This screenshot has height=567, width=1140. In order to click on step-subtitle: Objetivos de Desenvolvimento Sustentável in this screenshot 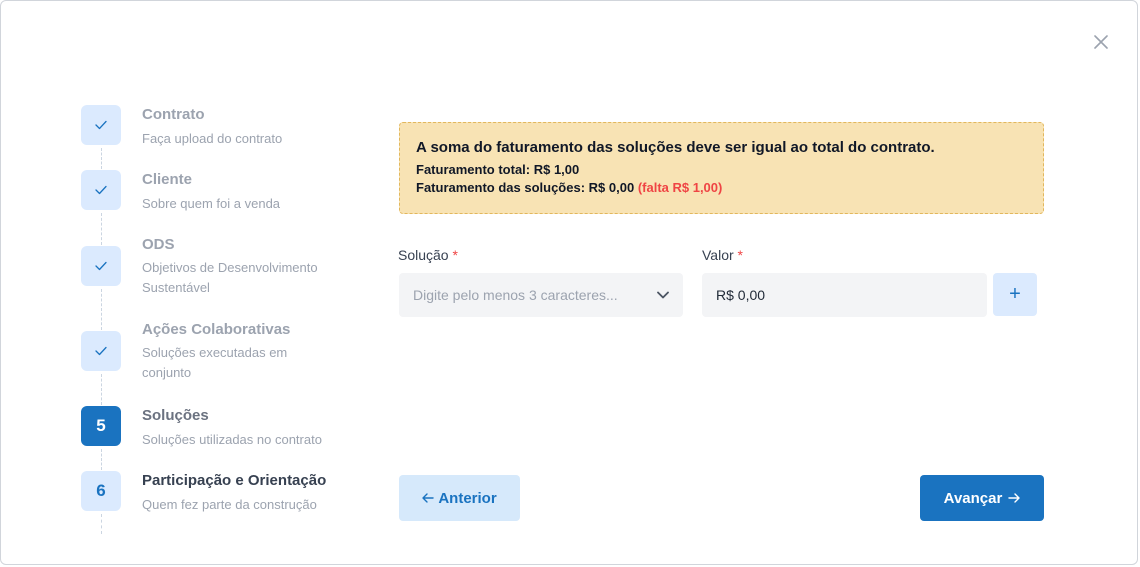, I will do `click(230, 277)`.